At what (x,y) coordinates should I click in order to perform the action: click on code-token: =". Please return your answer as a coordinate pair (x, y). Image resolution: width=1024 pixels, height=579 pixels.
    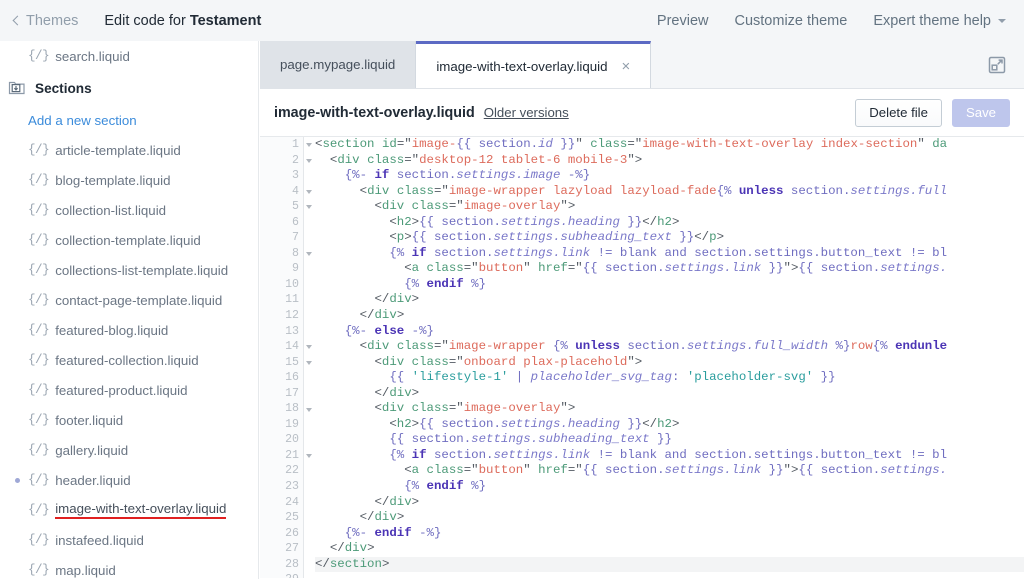
    Looking at the image, I should click on (412, 159).